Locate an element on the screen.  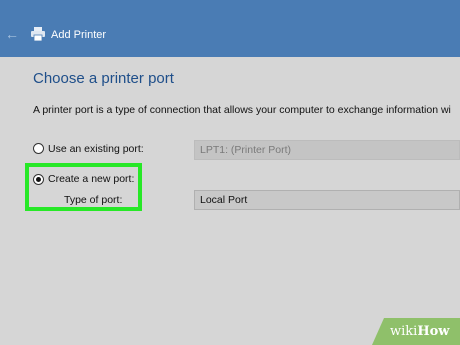
watermark-logo: wikiHow is located at coordinates (416, 331).